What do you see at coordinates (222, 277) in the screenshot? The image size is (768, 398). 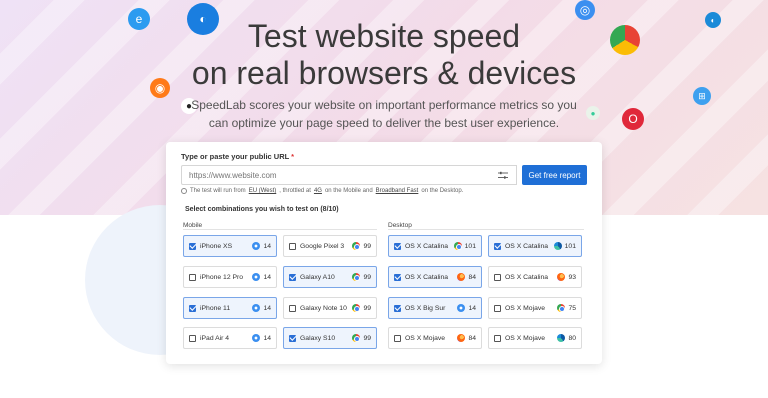 I see `option-device-name: iPhone 12 Pro` at bounding box center [222, 277].